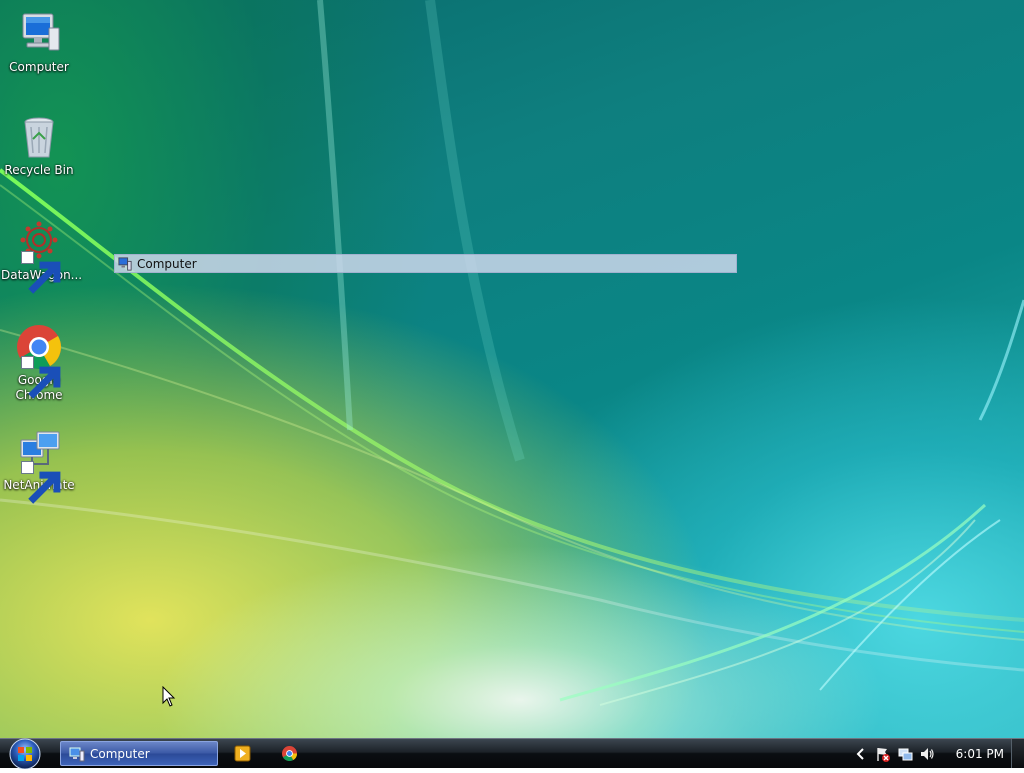  I want to click on desktop-icon-recycle-bin: Recycle Bin, so click(39, 145).